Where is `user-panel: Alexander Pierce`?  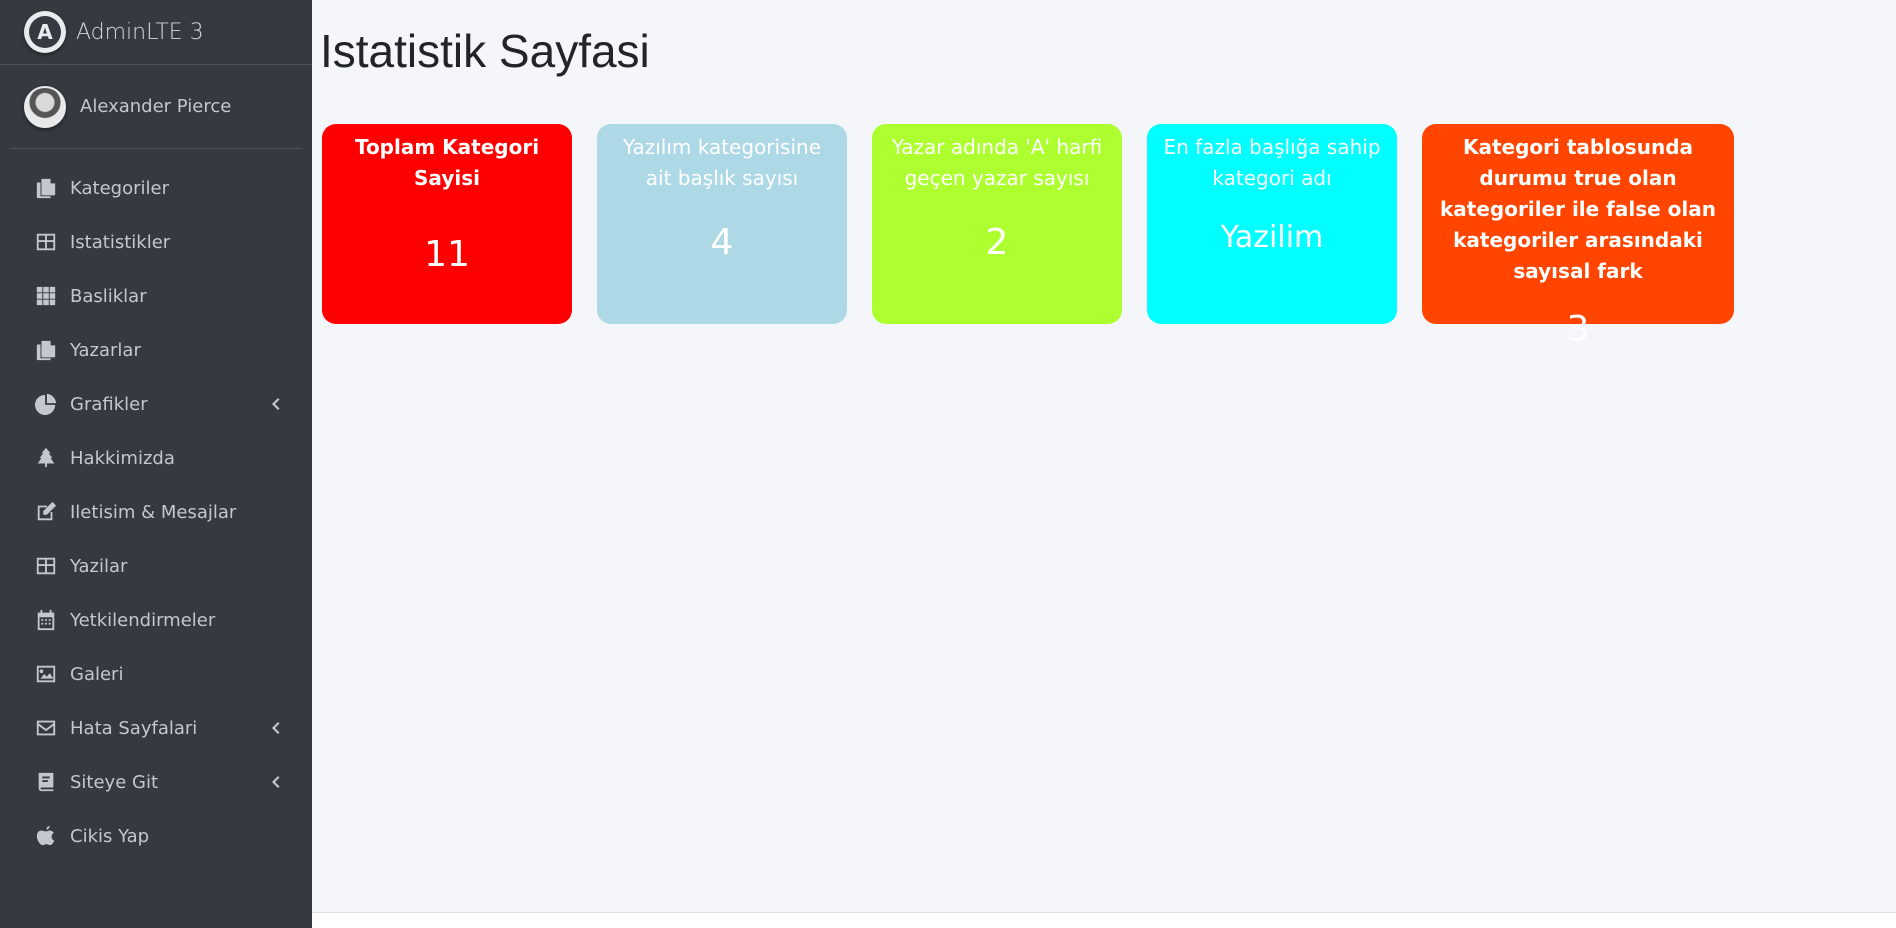 user-panel: Alexander Pierce is located at coordinates (156, 107).